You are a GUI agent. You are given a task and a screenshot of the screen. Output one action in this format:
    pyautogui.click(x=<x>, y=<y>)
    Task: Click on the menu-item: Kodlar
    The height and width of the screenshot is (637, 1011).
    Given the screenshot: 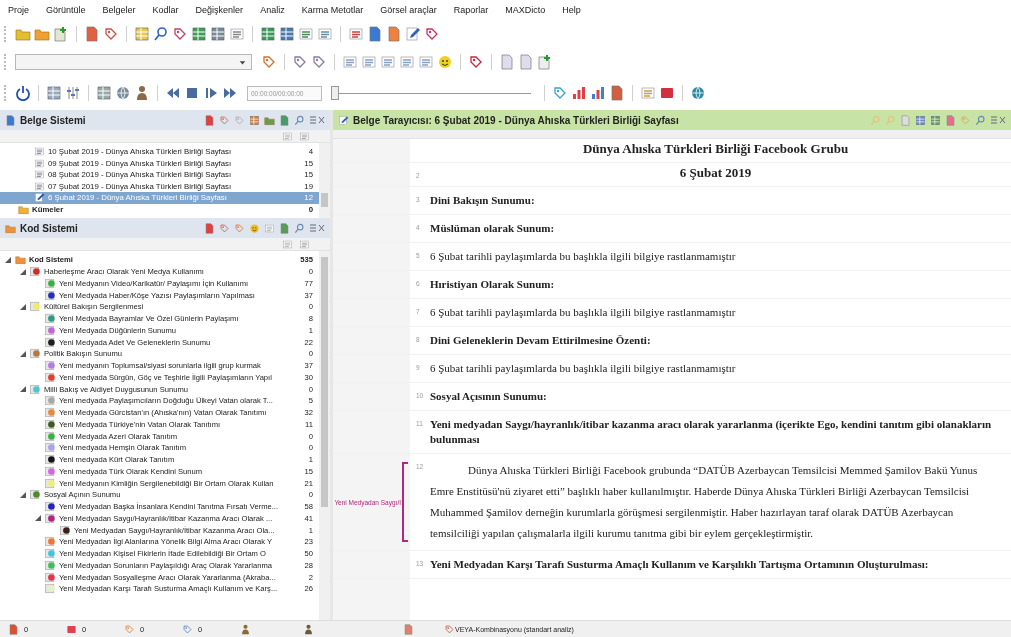 What is the action you would take?
    pyautogui.click(x=165, y=10)
    